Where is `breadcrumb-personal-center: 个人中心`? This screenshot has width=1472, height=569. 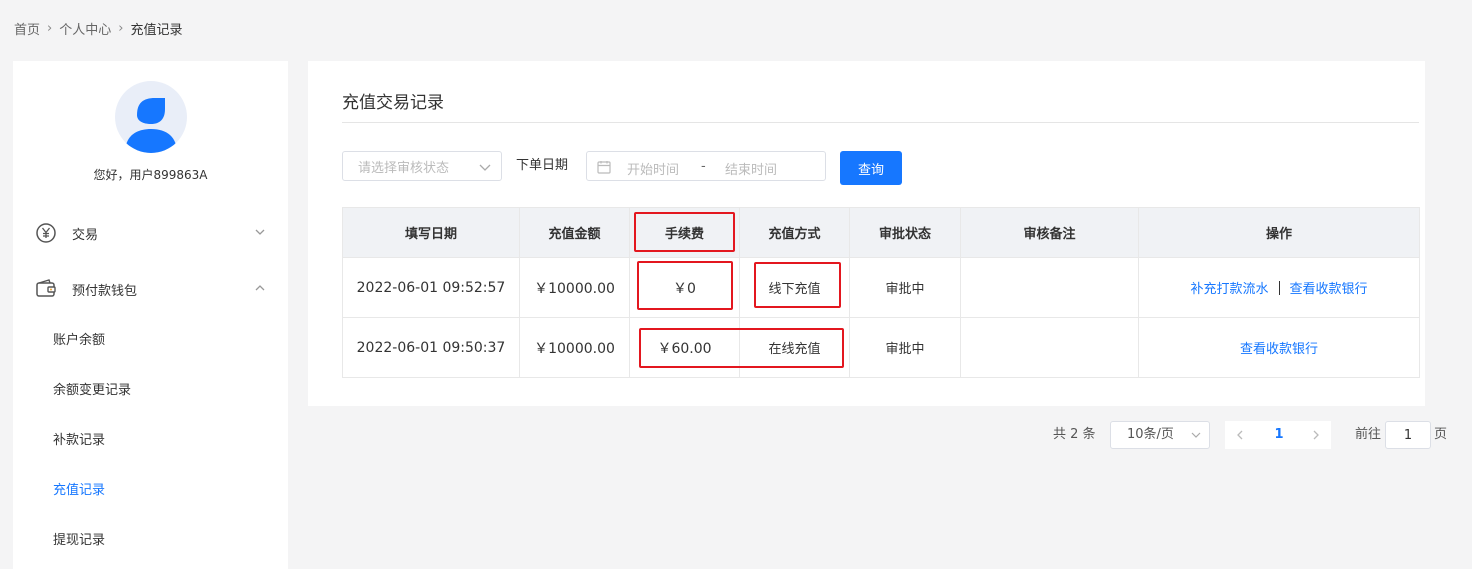
breadcrumb-personal-center: 个人中心 is located at coordinates (85, 28).